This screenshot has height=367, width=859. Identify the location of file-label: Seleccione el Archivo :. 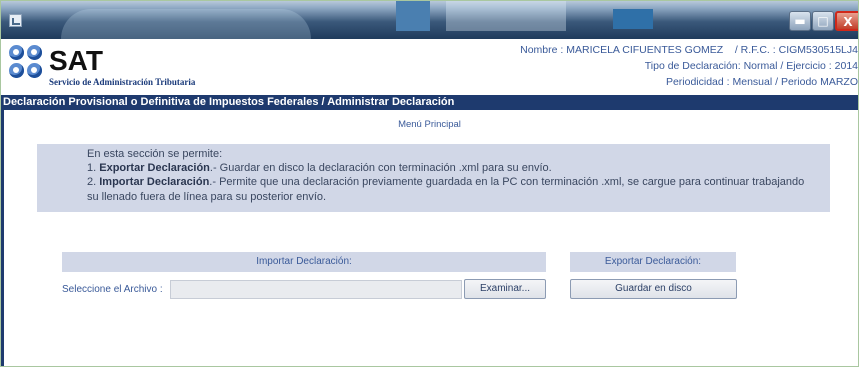
(112, 289).